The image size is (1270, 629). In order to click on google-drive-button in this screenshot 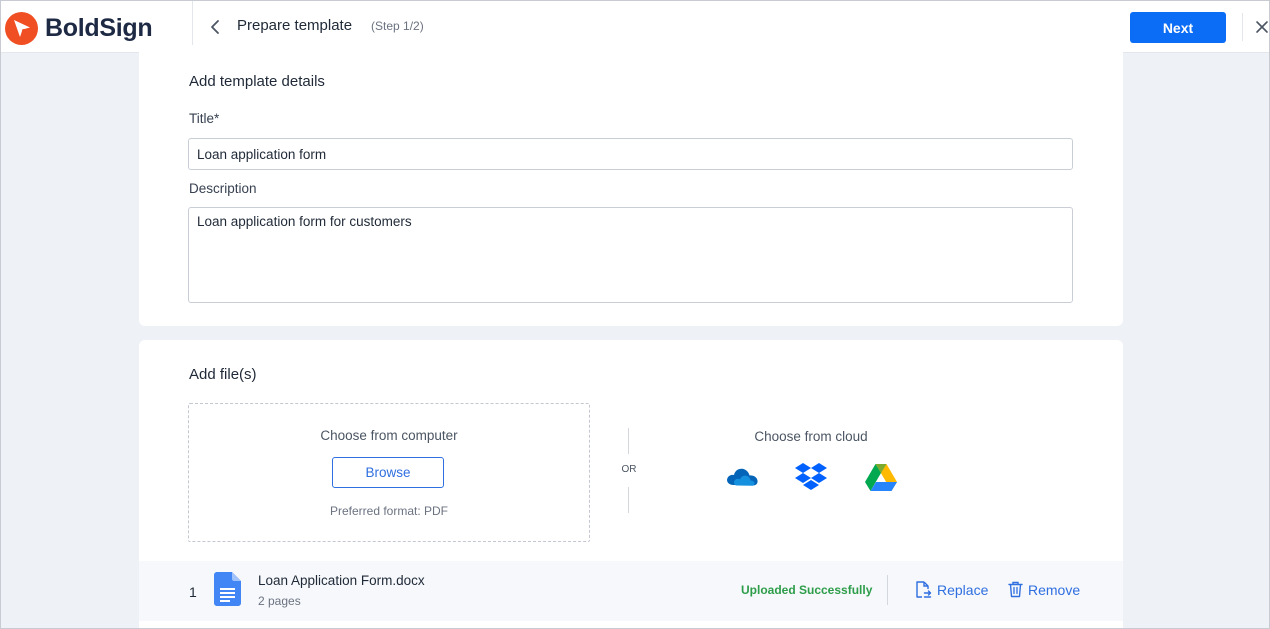, I will do `click(881, 477)`.